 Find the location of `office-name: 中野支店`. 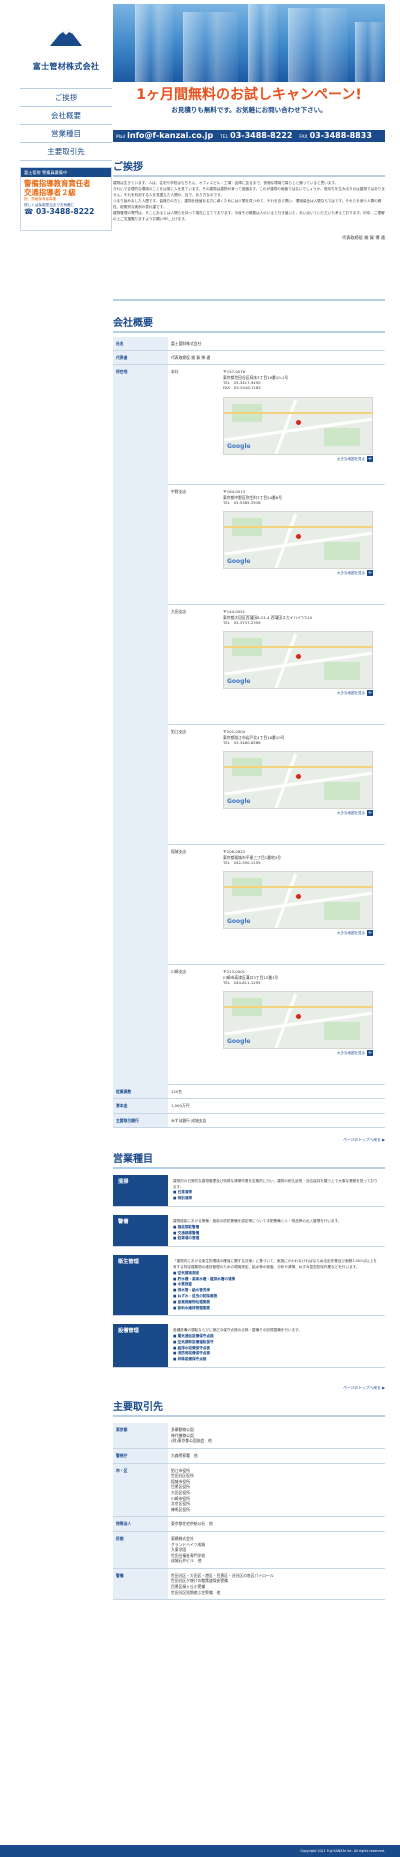

office-name: 中野支店 is located at coordinates (179, 492).